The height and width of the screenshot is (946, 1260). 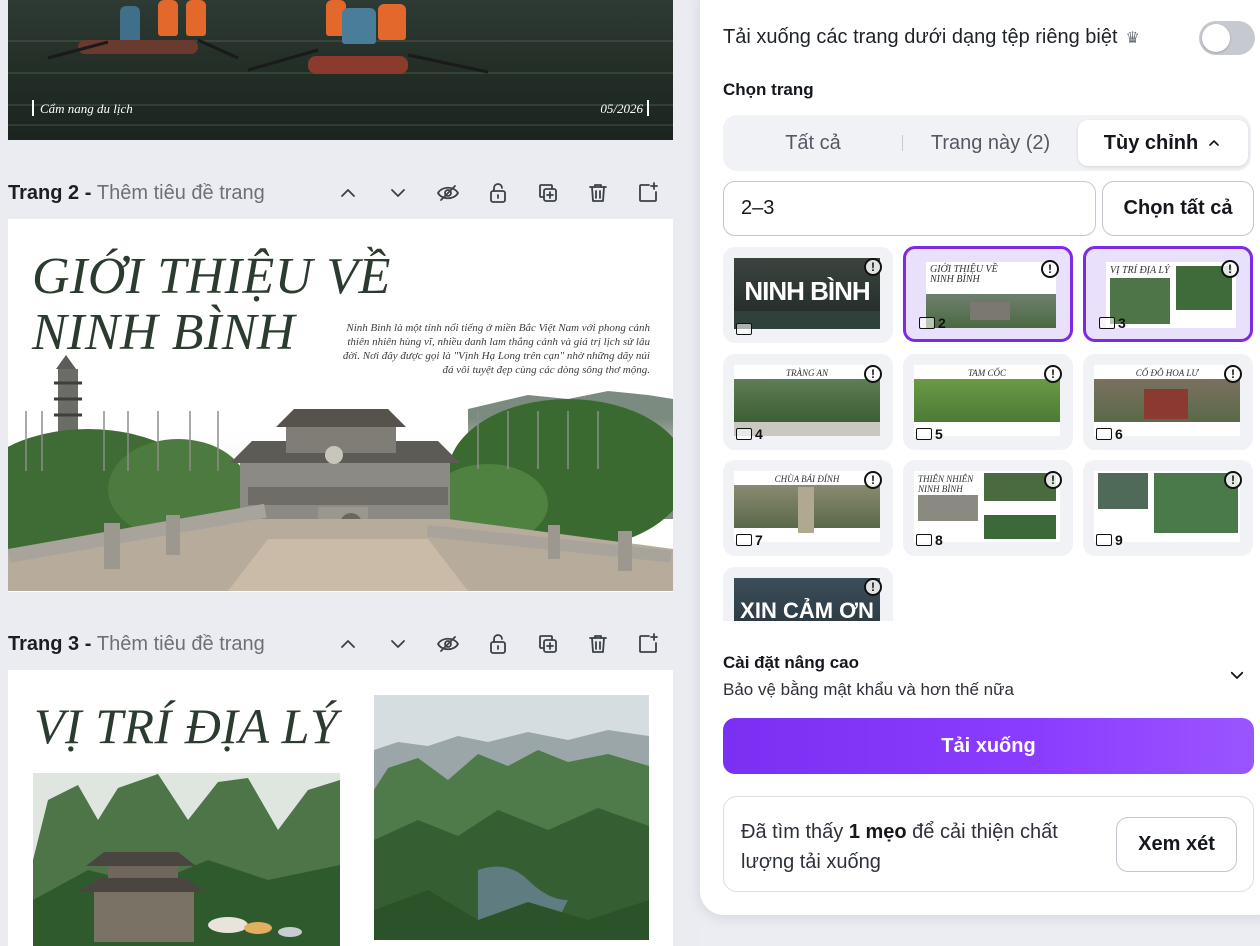 What do you see at coordinates (749, 434) in the screenshot?
I see `page-number: 4` at bounding box center [749, 434].